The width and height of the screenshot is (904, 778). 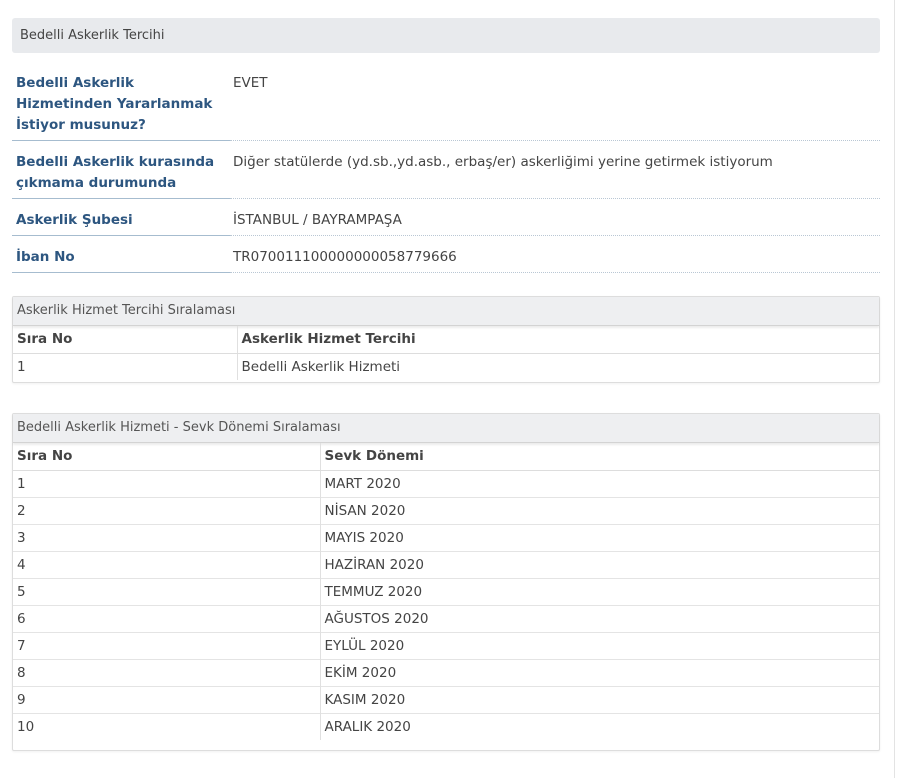 What do you see at coordinates (166, 537) in the screenshot?
I see `table-cell: 3` at bounding box center [166, 537].